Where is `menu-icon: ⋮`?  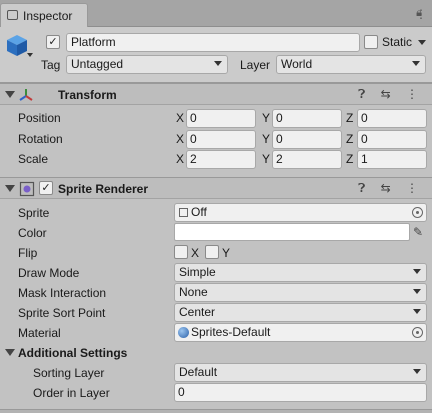
menu-icon: ⋮ is located at coordinates (421, 14).